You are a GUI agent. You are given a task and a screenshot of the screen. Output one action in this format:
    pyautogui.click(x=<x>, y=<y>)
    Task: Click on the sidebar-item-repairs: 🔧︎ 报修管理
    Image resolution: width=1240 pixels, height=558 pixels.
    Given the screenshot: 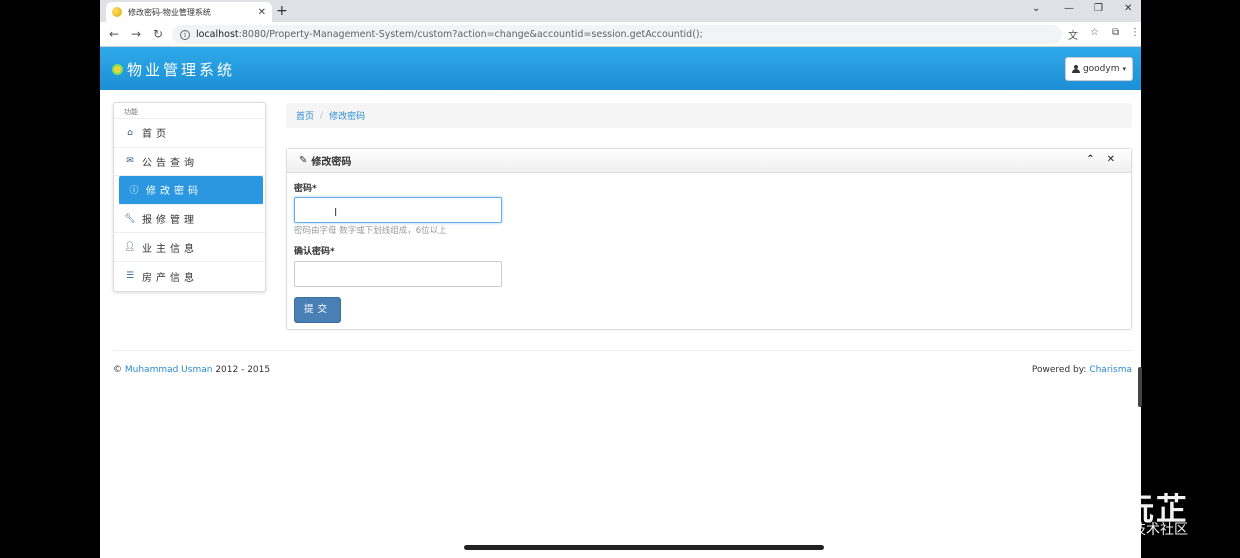 What is the action you would take?
    pyautogui.click(x=189, y=219)
    